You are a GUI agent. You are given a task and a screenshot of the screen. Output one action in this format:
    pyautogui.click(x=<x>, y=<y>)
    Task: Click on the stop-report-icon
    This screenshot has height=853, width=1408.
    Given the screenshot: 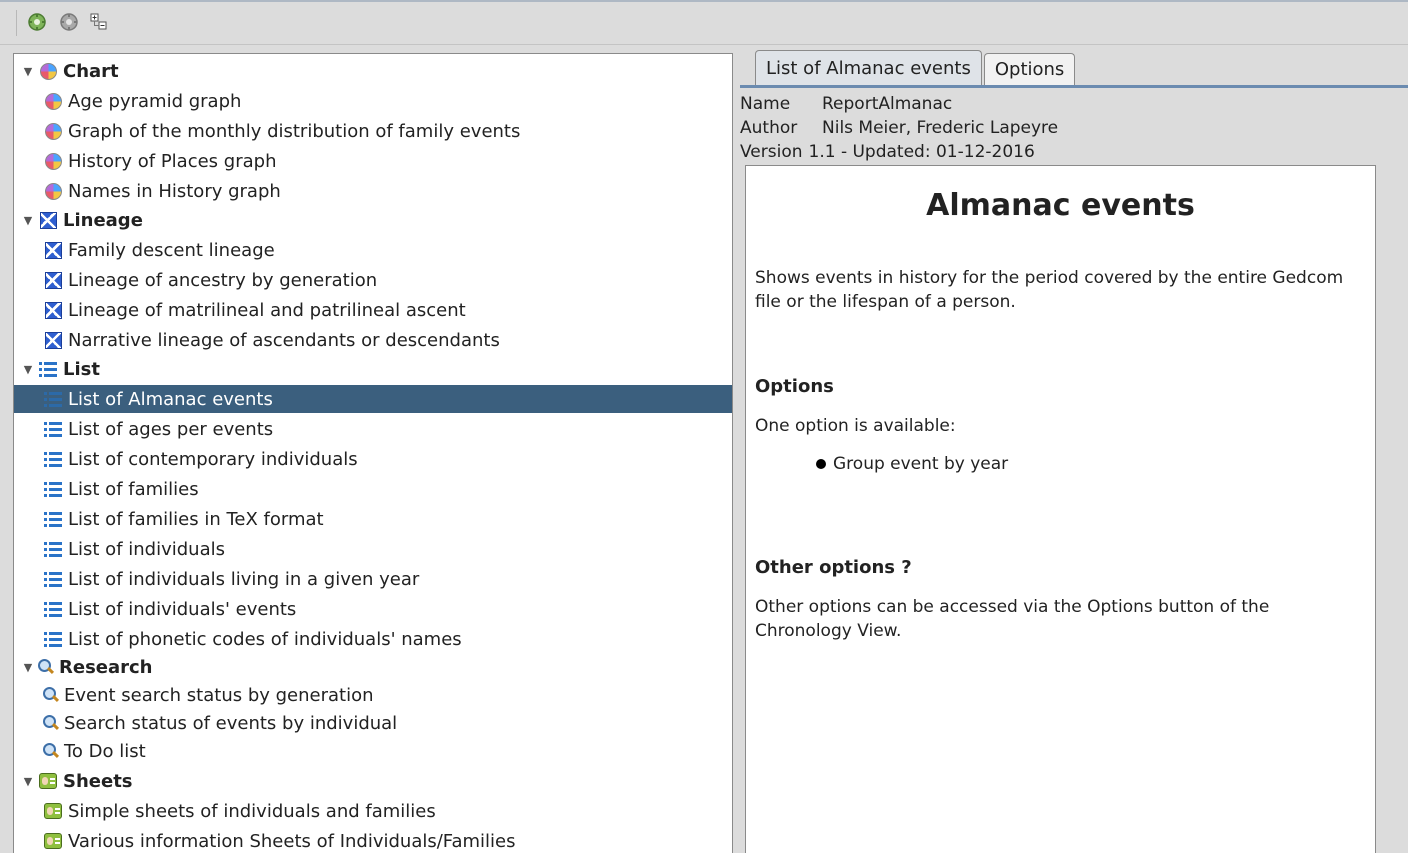 What is the action you would take?
    pyautogui.click(x=69, y=22)
    